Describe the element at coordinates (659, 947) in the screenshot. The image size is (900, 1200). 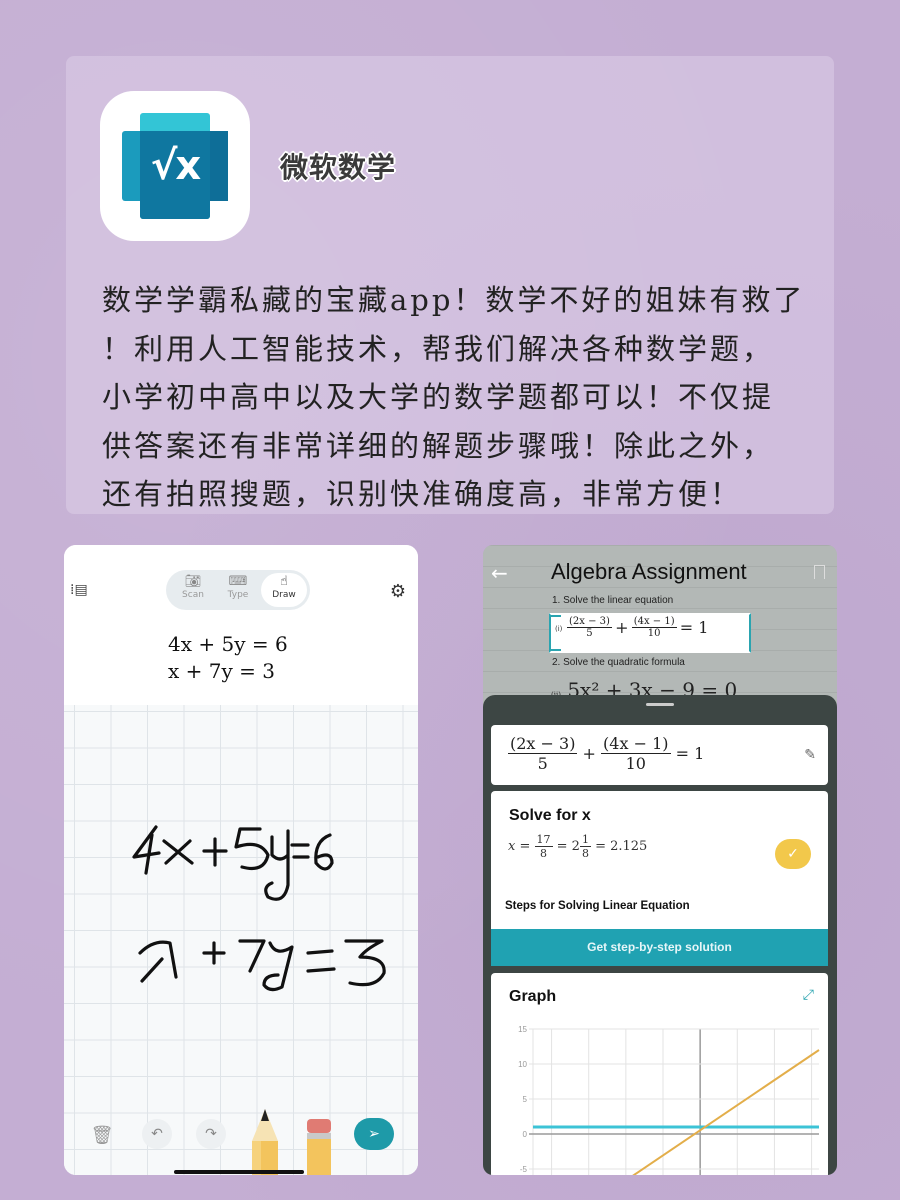
I see `step-by-step-button: Get step-by-step solution` at that location.